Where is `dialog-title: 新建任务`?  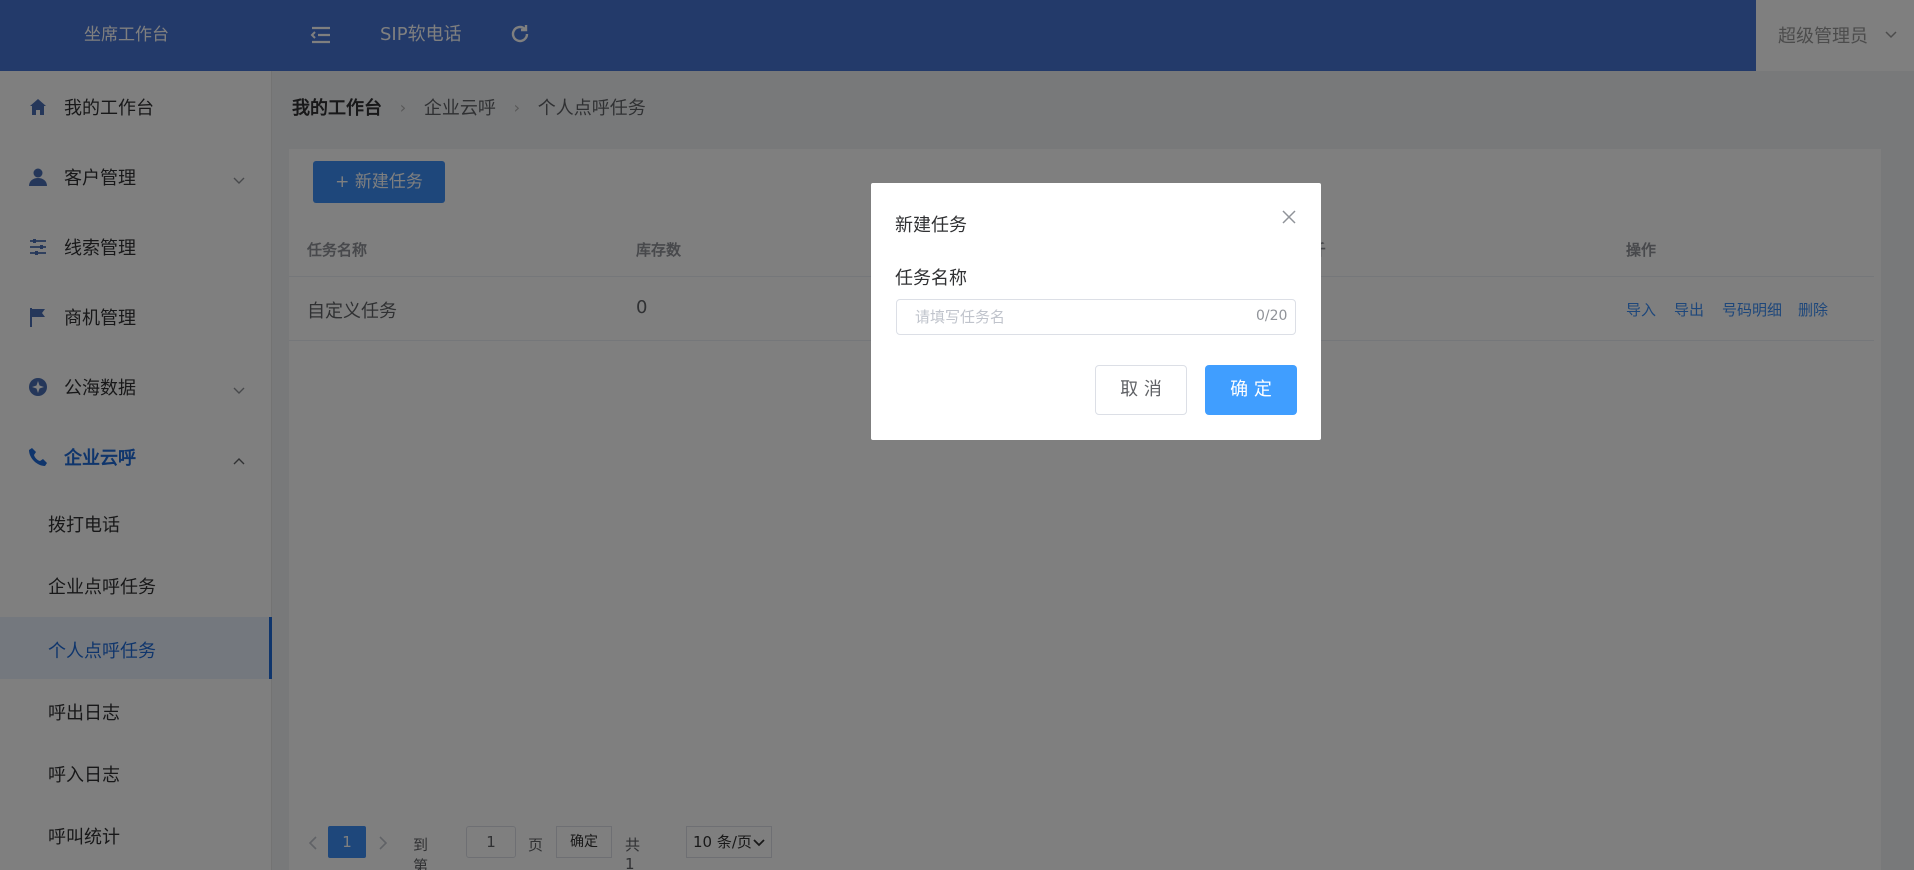 dialog-title: 新建任务 is located at coordinates (931, 225).